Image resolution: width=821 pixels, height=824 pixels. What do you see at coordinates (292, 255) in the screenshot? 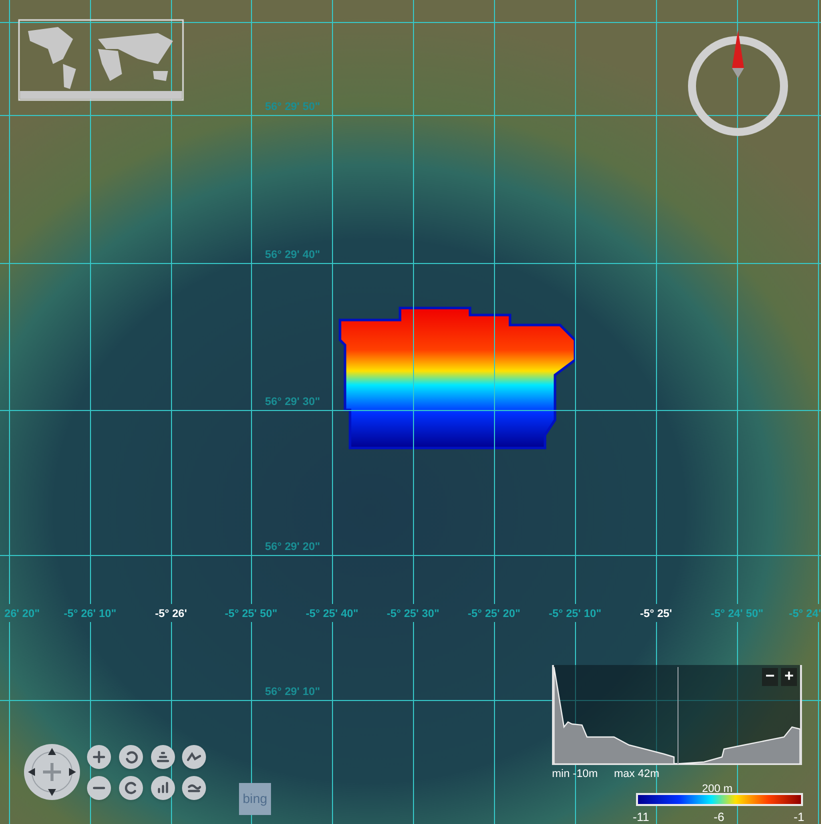
I see `latitude-label: 56° 29' 40"` at bounding box center [292, 255].